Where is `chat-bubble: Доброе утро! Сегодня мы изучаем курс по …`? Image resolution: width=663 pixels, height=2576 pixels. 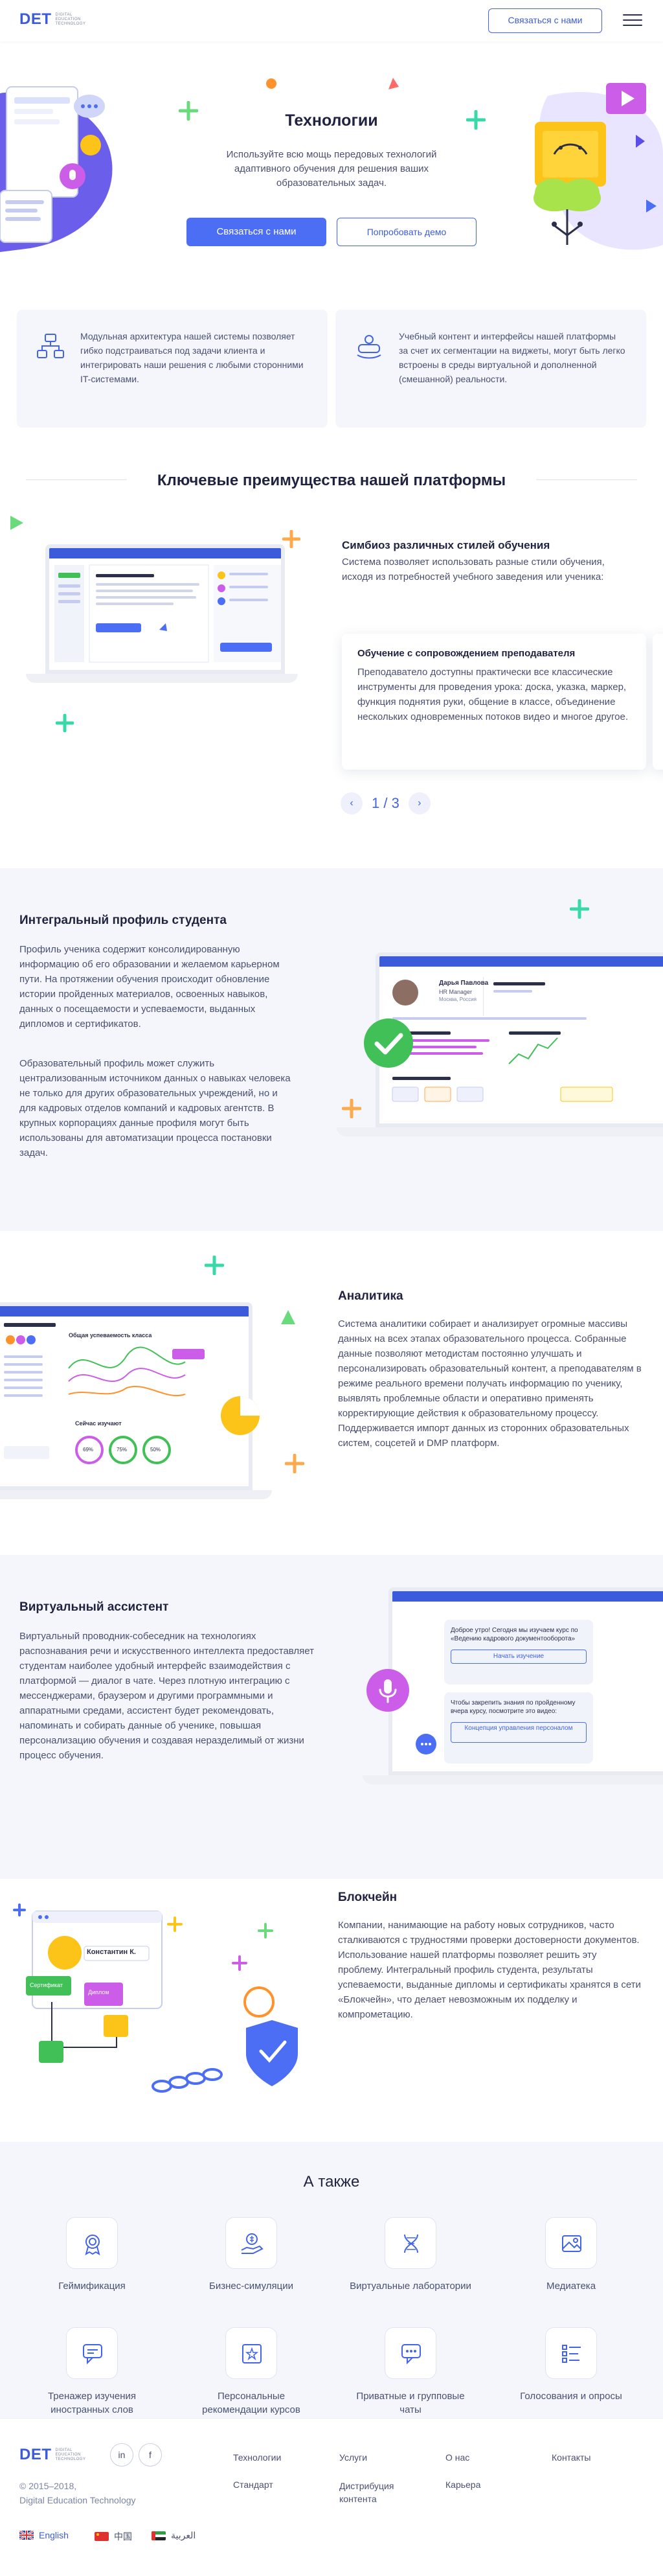
chat-bubble: Доброе утро! Сегодня мы изучаем курс по … is located at coordinates (518, 1652).